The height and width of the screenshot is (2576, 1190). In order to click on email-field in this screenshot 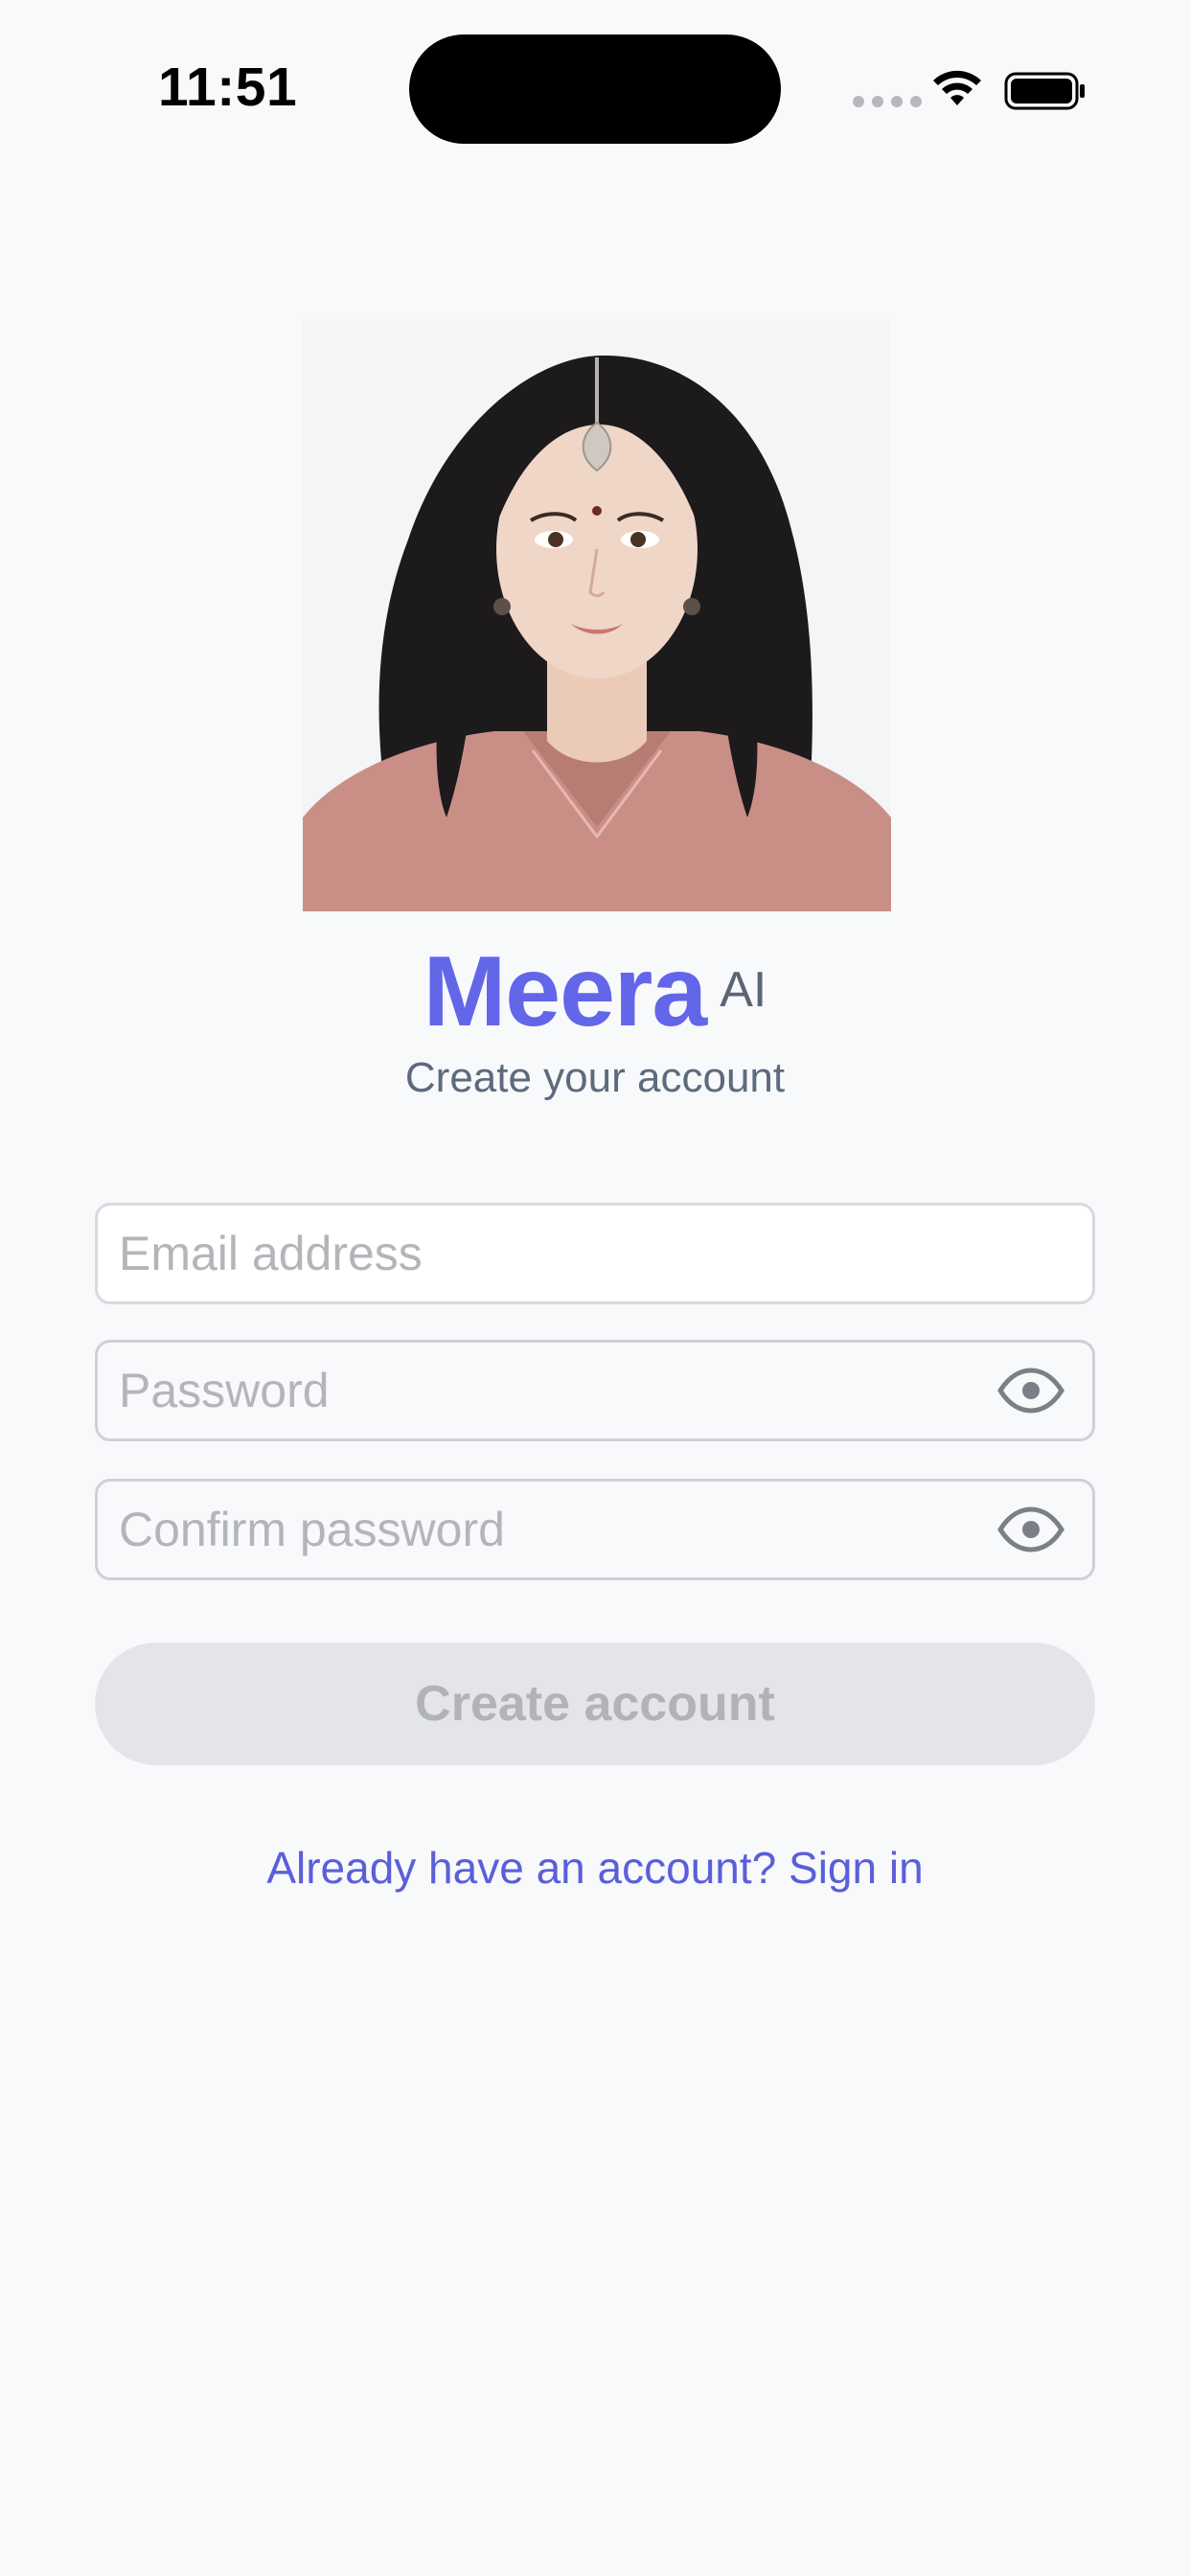, I will do `click(595, 1253)`.